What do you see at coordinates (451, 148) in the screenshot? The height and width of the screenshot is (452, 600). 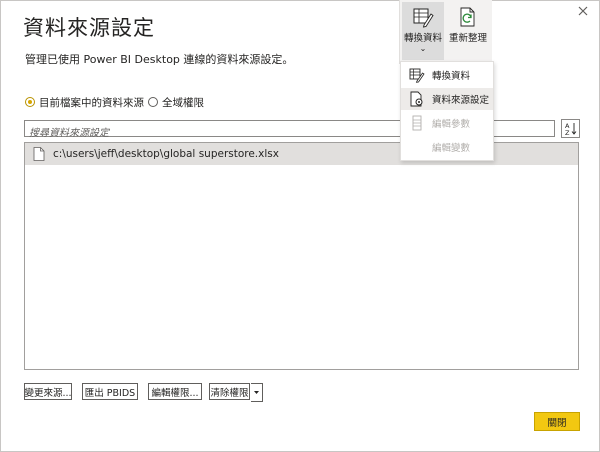 I see `menu-item-label: 編輯變數` at bounding box center [451, 148].